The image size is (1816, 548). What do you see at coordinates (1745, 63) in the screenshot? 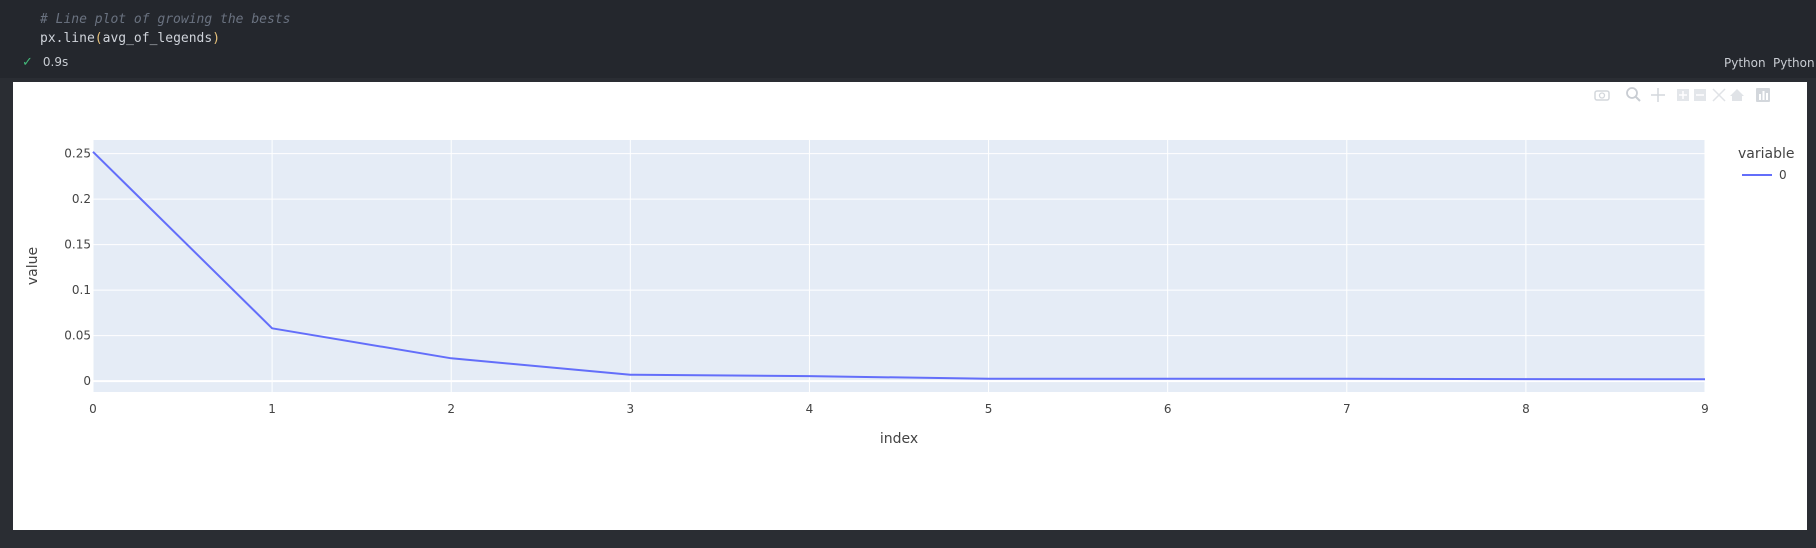
I see `kernel-label: Python` at bounding box center [1745, 63].